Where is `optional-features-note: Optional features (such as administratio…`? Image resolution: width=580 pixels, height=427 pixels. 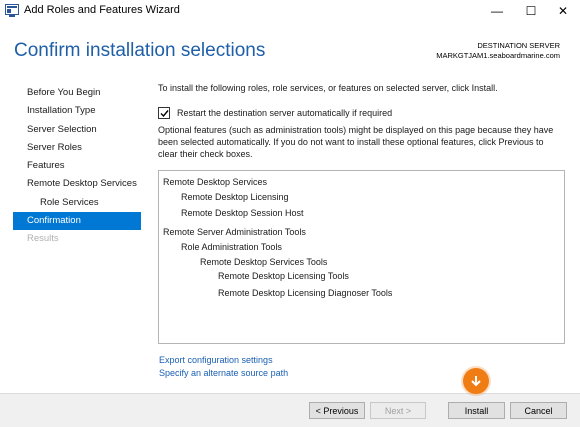
optional-features-note: Optional features (such as administratio… is located at coordinates (356, 142).